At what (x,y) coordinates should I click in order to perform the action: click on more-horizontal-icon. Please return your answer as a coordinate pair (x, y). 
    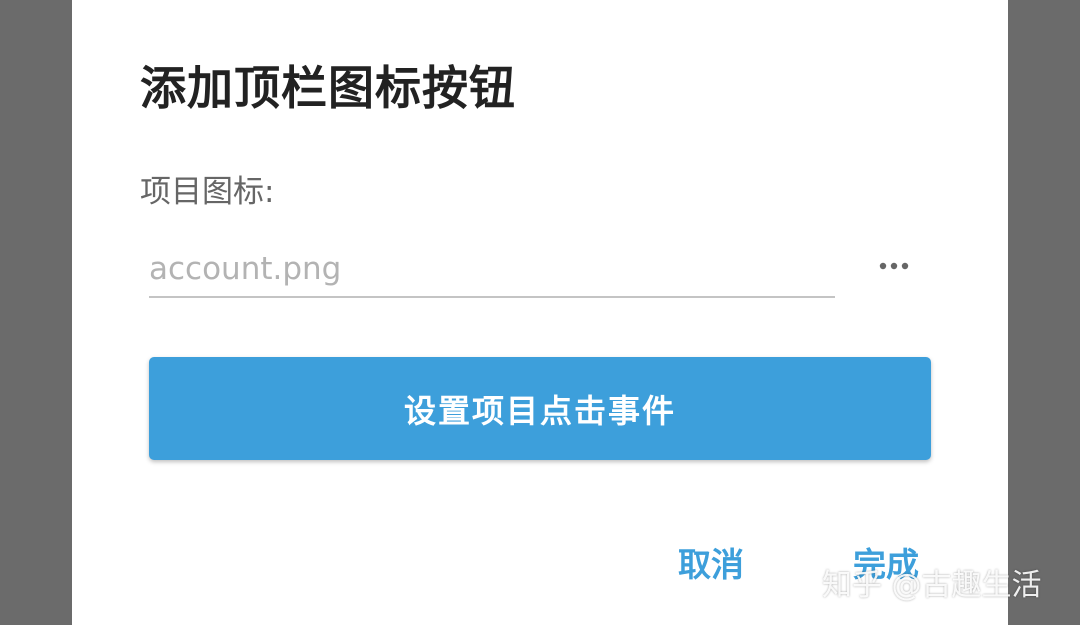
    Looking at the image, I should click on (894, 266).